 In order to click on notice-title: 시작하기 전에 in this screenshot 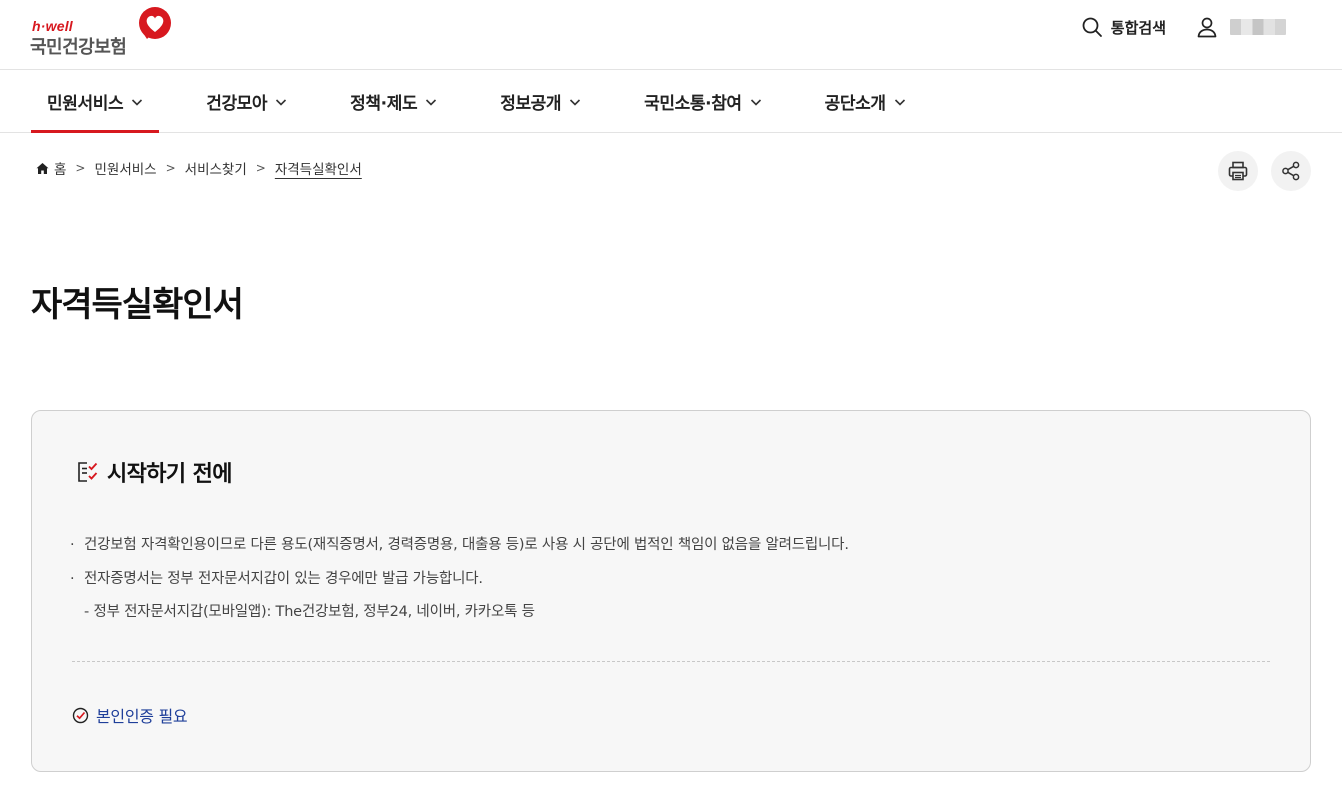, I will do `click(170, 474)`.